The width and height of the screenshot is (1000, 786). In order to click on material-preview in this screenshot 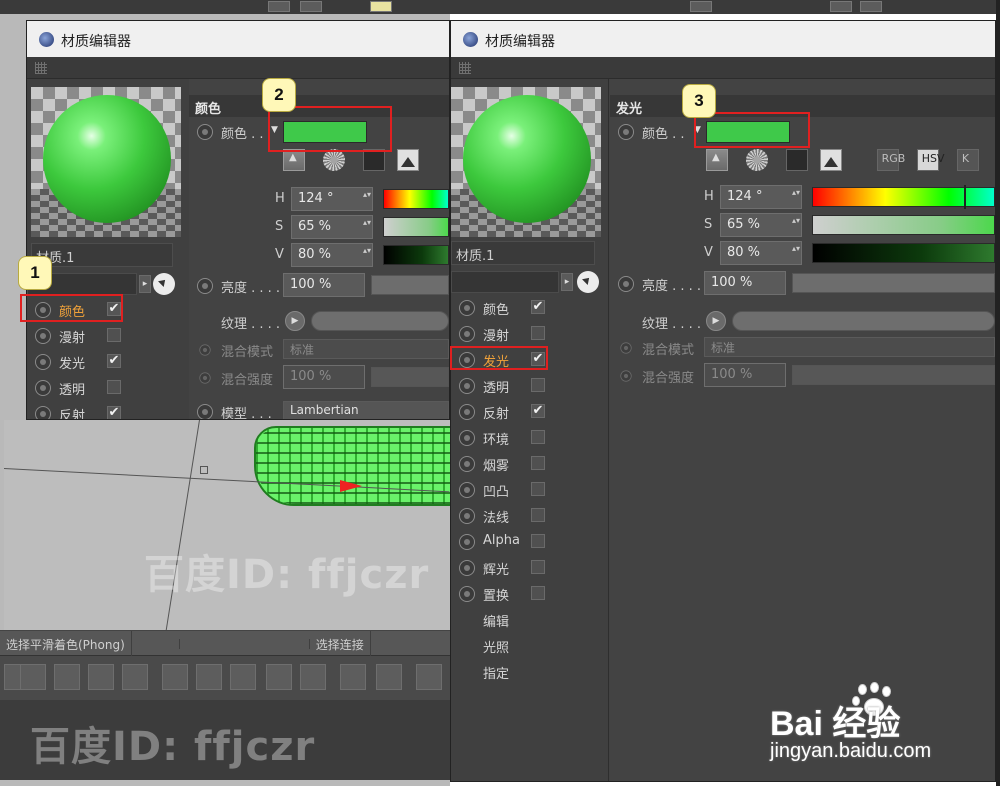, I will do `click(106, 162)`.